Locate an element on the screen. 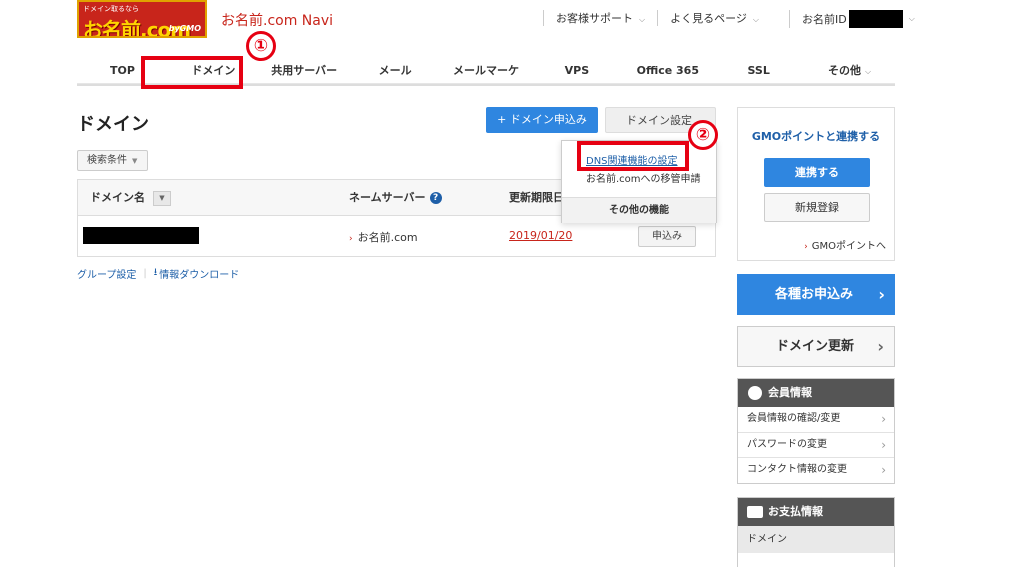  frequent-pages-link: よく見るページ ⌵ is located at coordinates (714, 18).